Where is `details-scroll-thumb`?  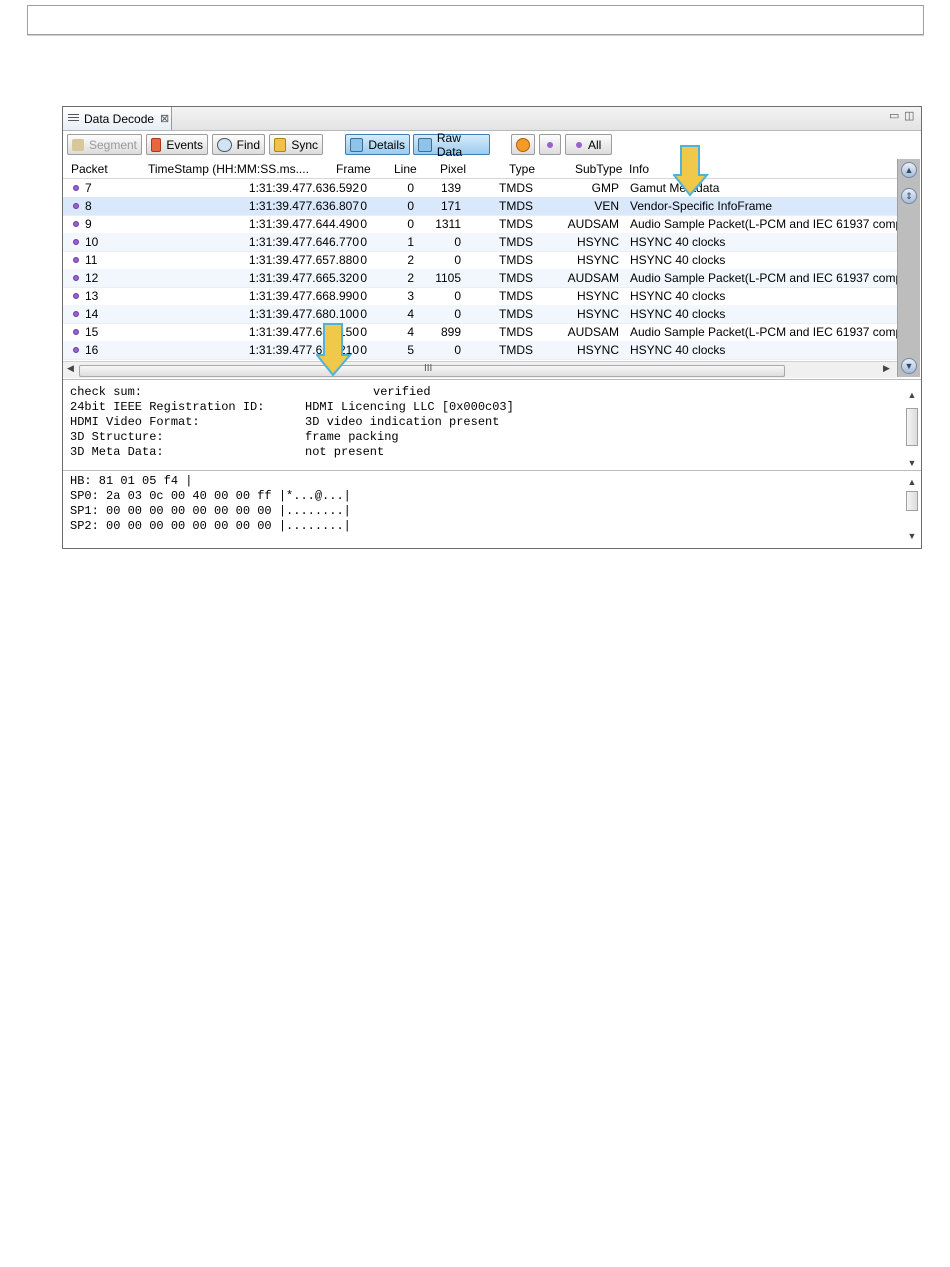
details-scroll-thumb is located at coordinates (912, 427).